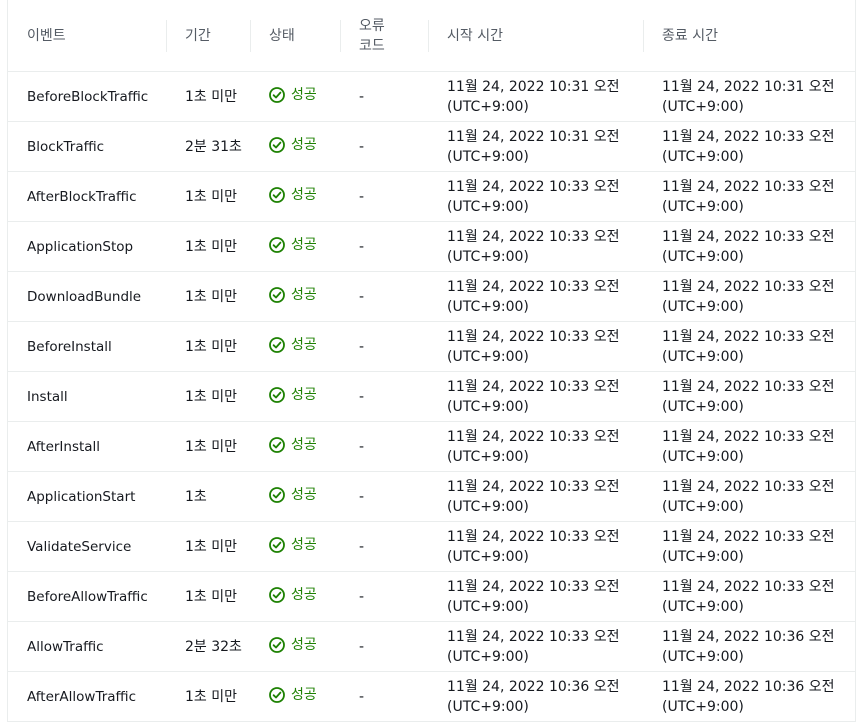  Describe the element at coordinates (87, 646) in the screenshot. I see `event-name-cell: AllowTraffic` at that location.